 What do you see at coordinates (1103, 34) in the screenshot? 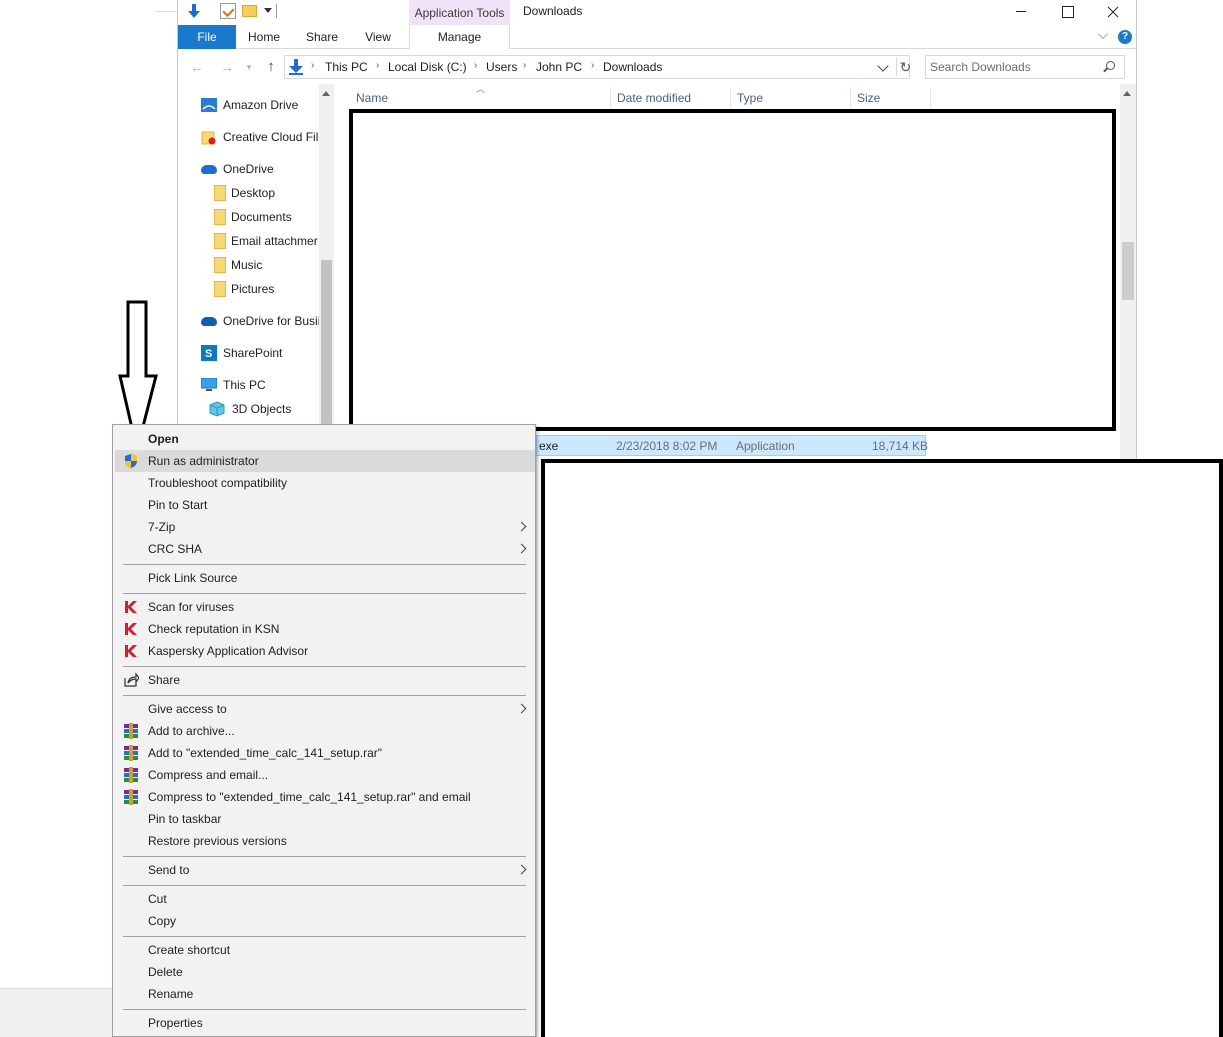
I see `chevron-down-icon` at bounding box center [1103, 34].